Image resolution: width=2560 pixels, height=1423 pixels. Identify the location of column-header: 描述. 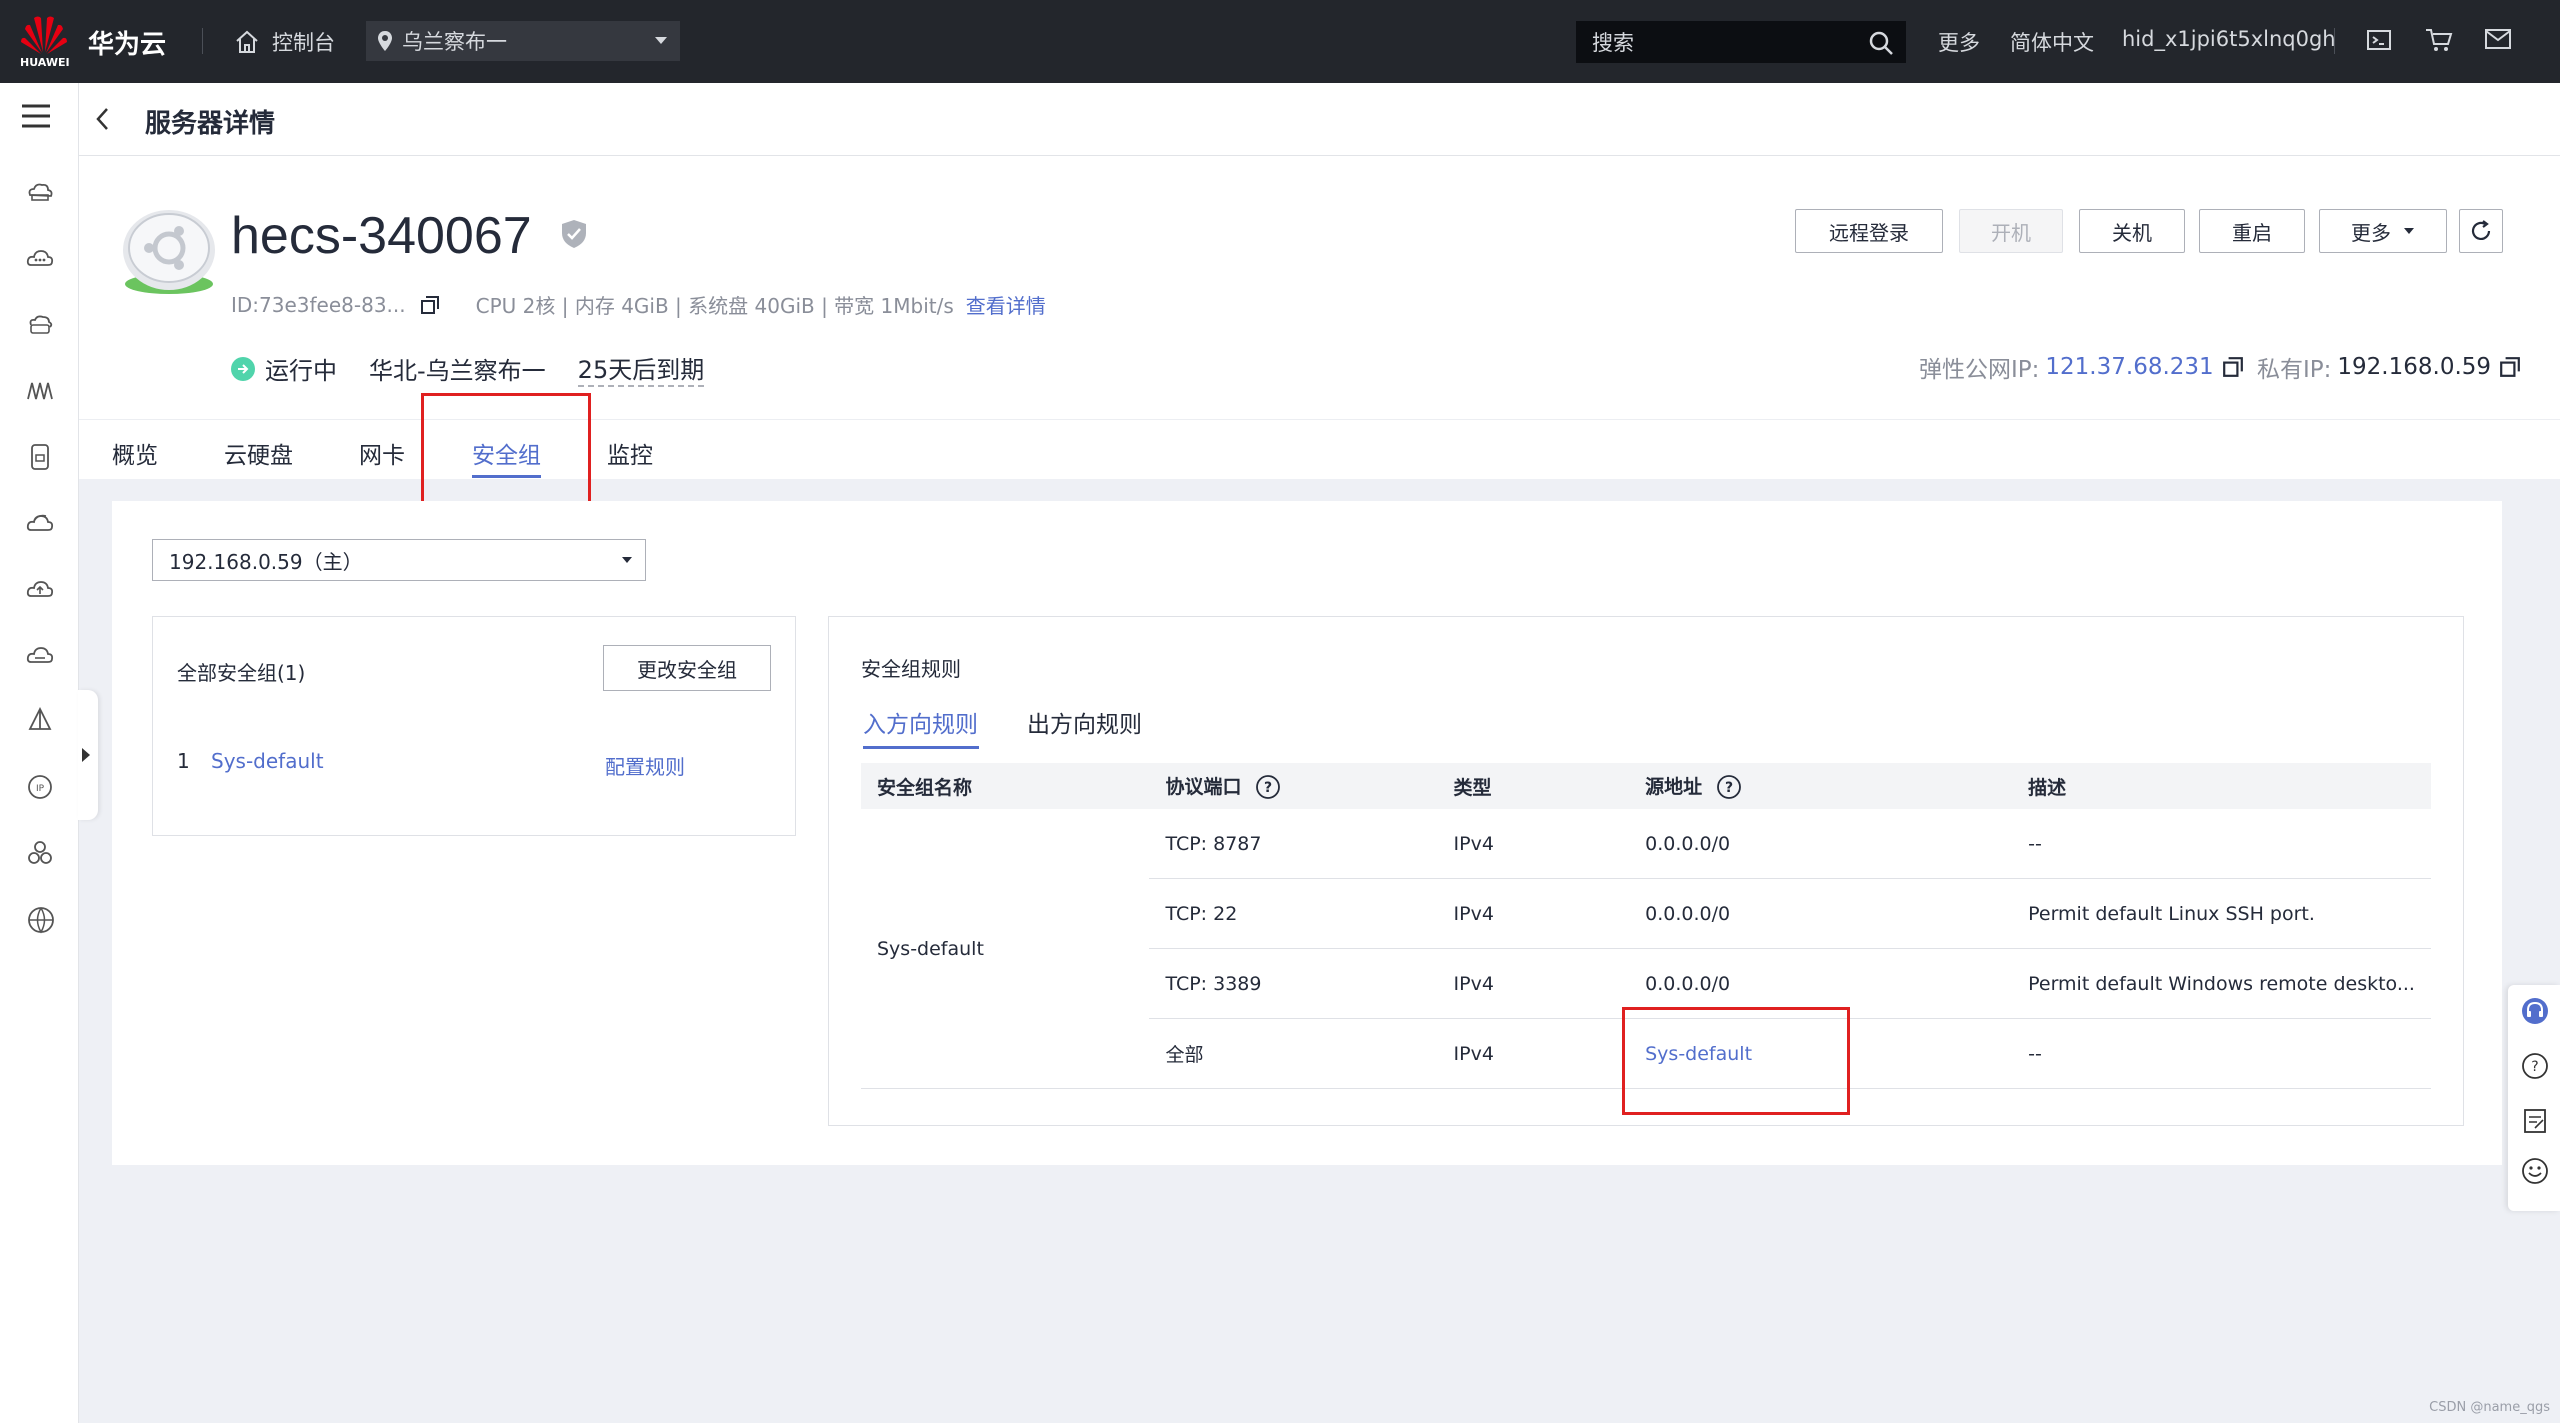
(2221, 786).